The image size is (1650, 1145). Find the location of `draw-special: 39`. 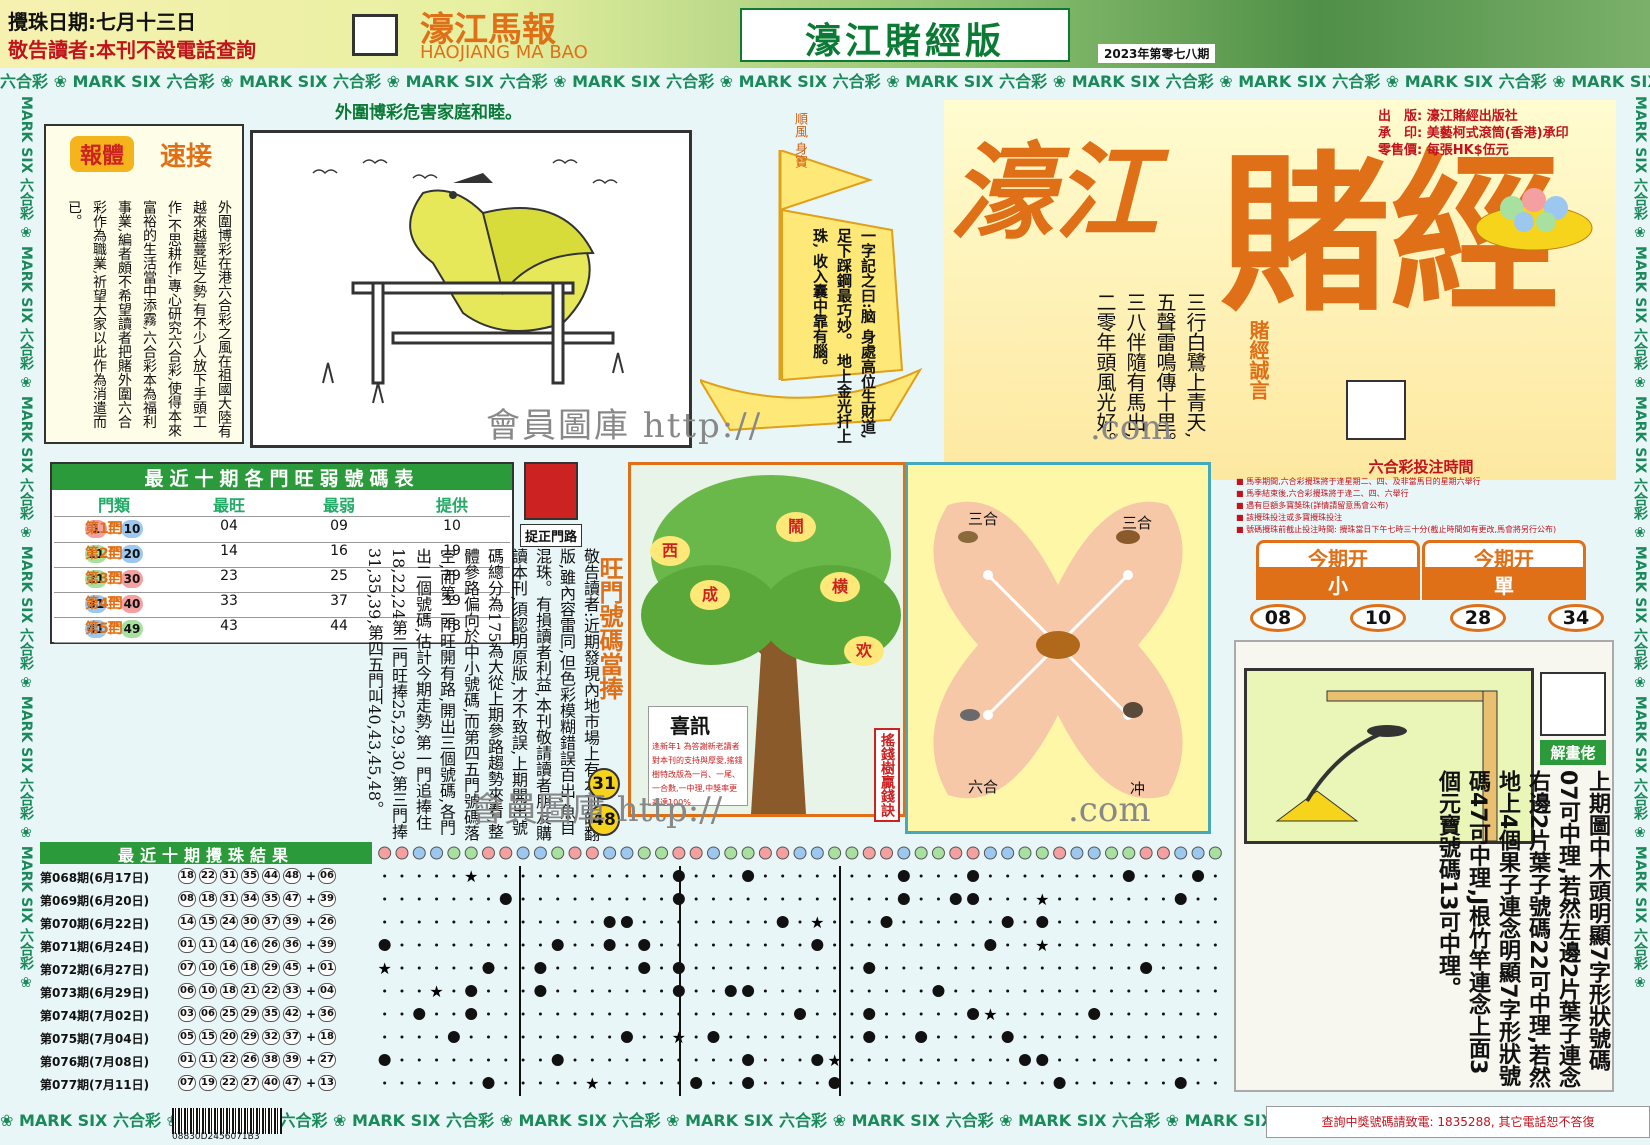

draw-special: 39 is located at coordinates (327, 899).